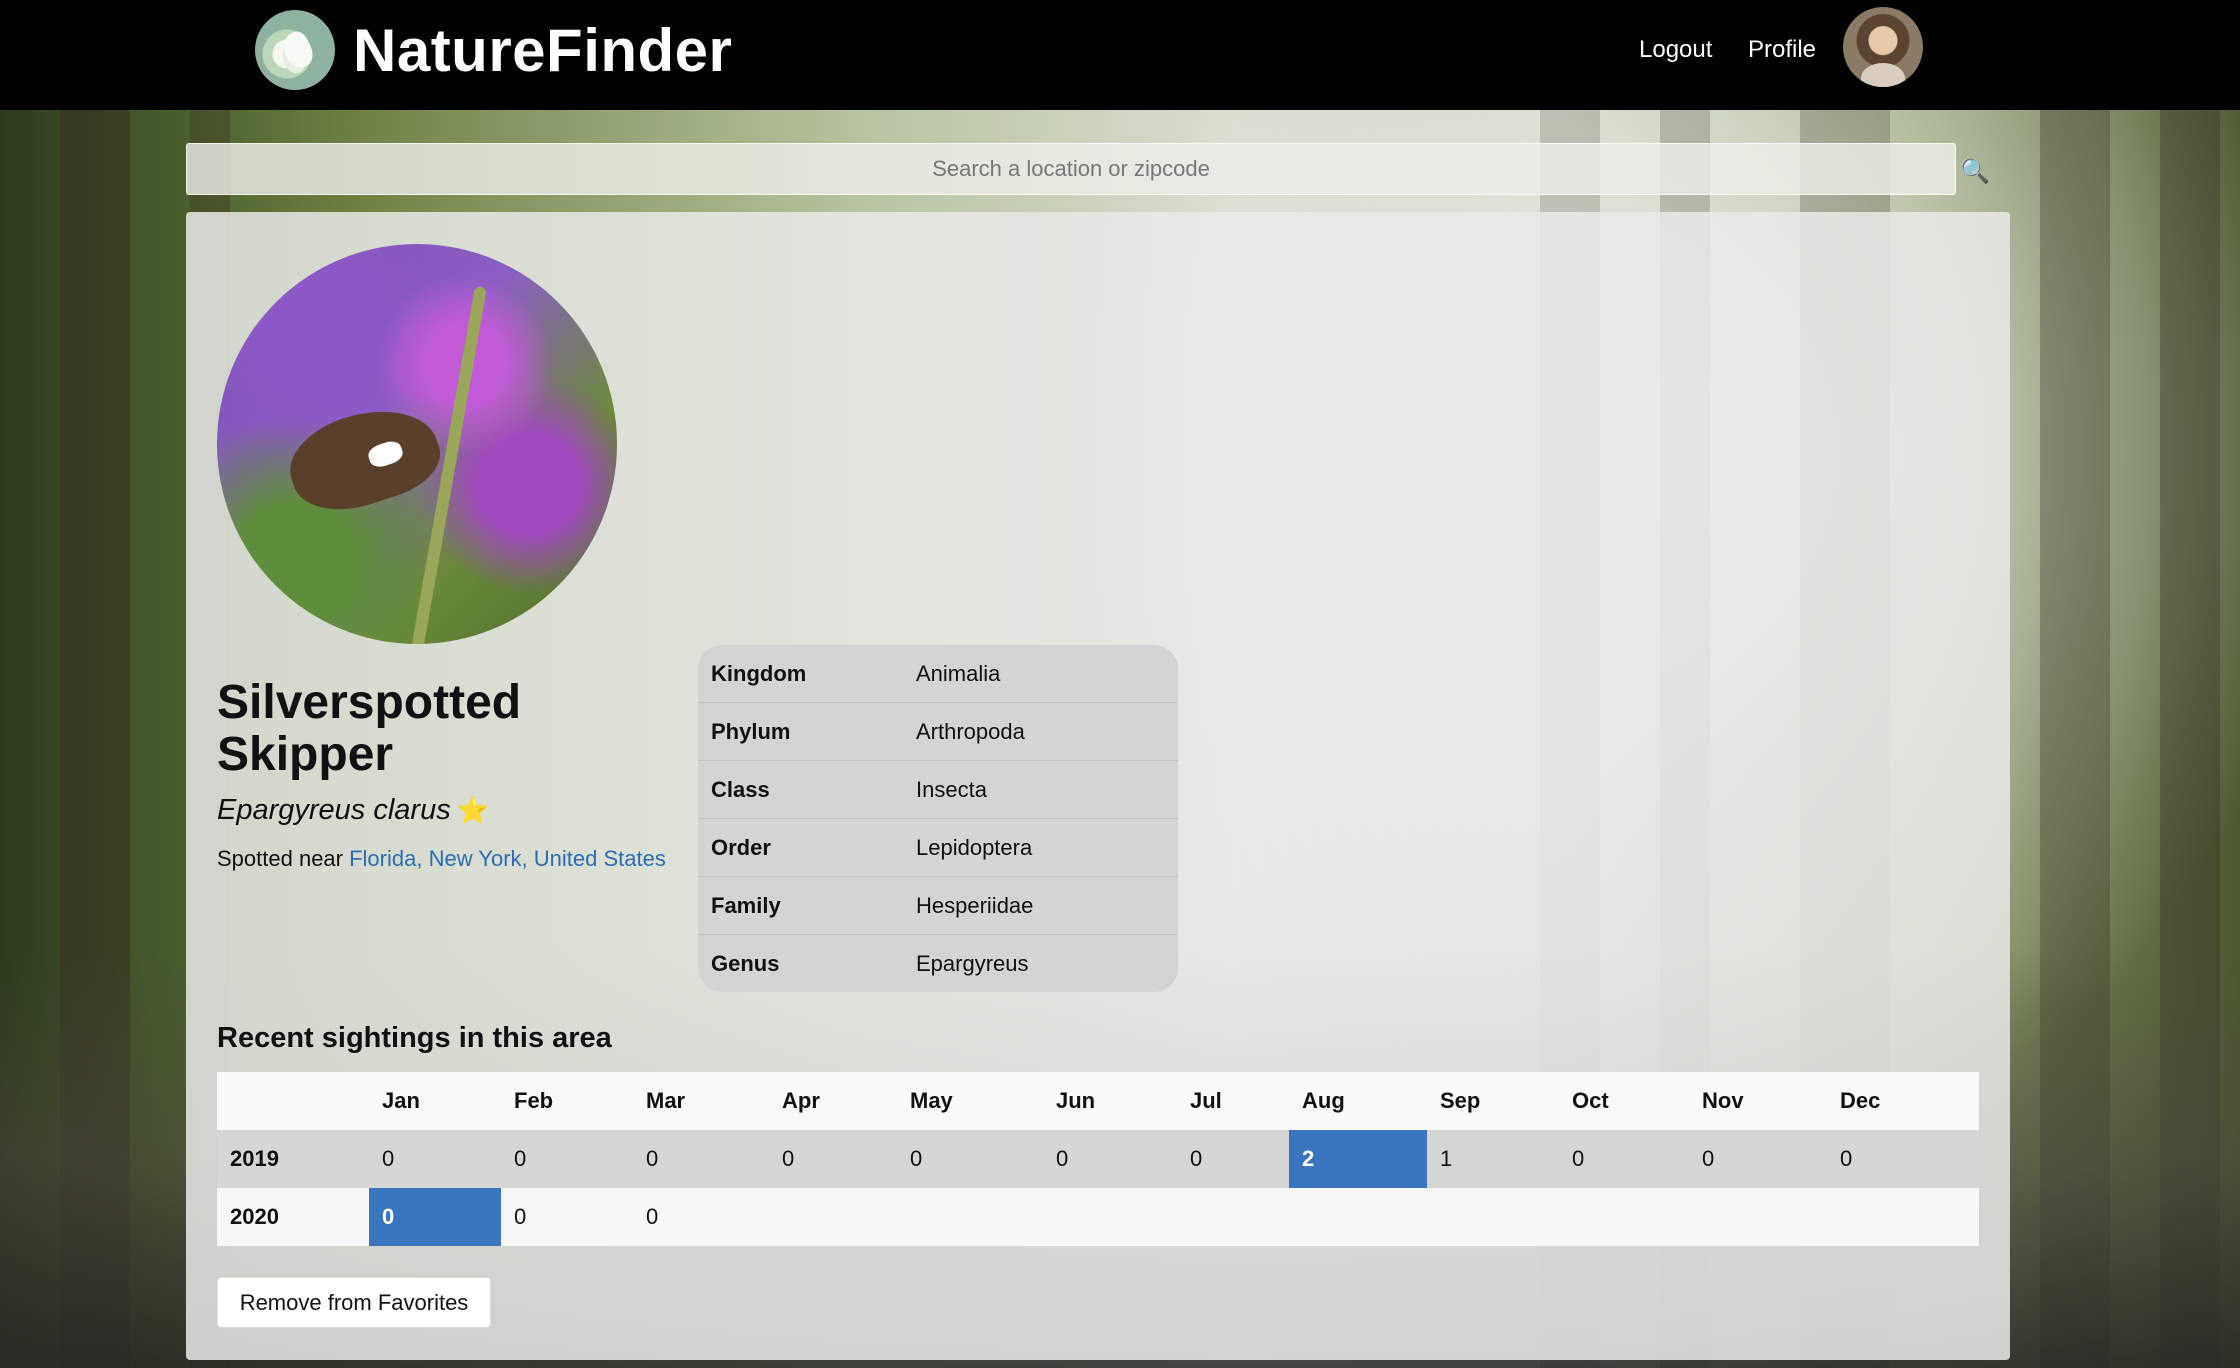 Image resolution: width=2240 pixels, height=1368 pixels. Describe the element at coordinates (1206, 1100) in the screenshot. I see `month-header: Jul` at that location.